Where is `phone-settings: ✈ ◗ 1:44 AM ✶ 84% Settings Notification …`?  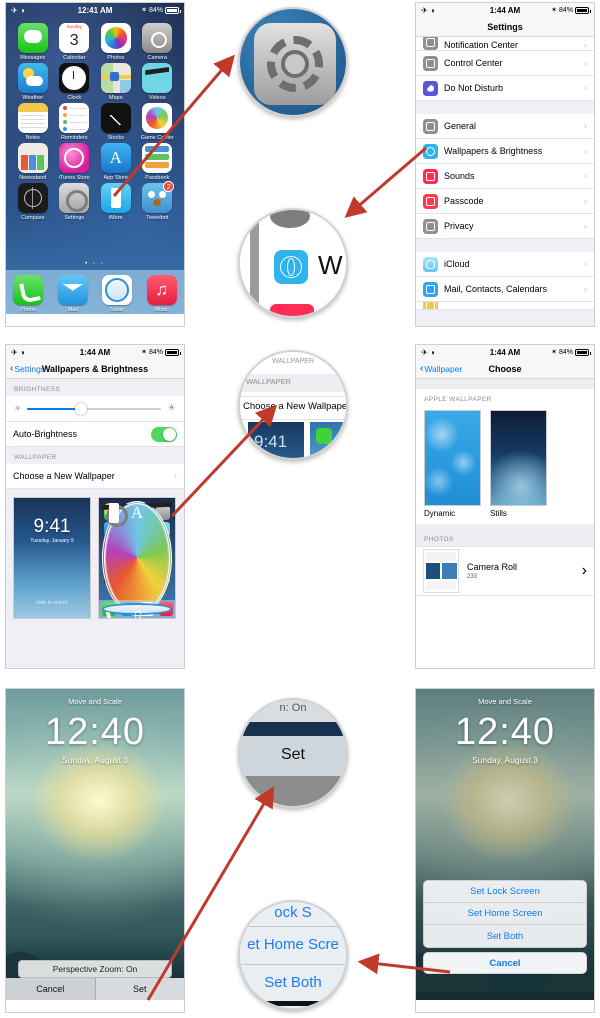
phone-settings: ✈ ◗ 1:44 AM ✶ 84% Settings Notification … is located at coordinates (505, 164).